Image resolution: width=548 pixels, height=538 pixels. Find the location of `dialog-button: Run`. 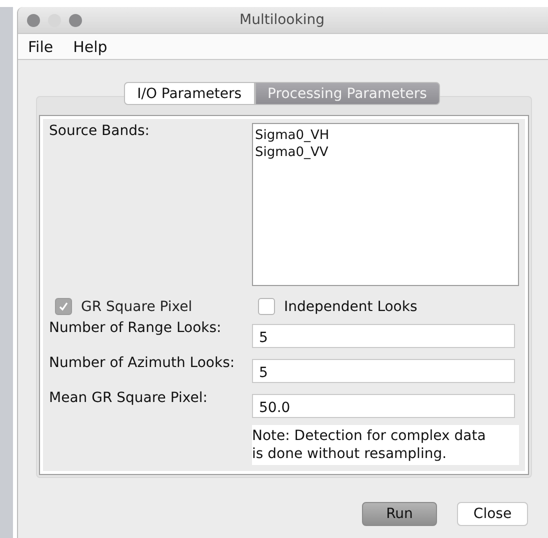

dialog-button: Run is located at coordinates (399, 514).